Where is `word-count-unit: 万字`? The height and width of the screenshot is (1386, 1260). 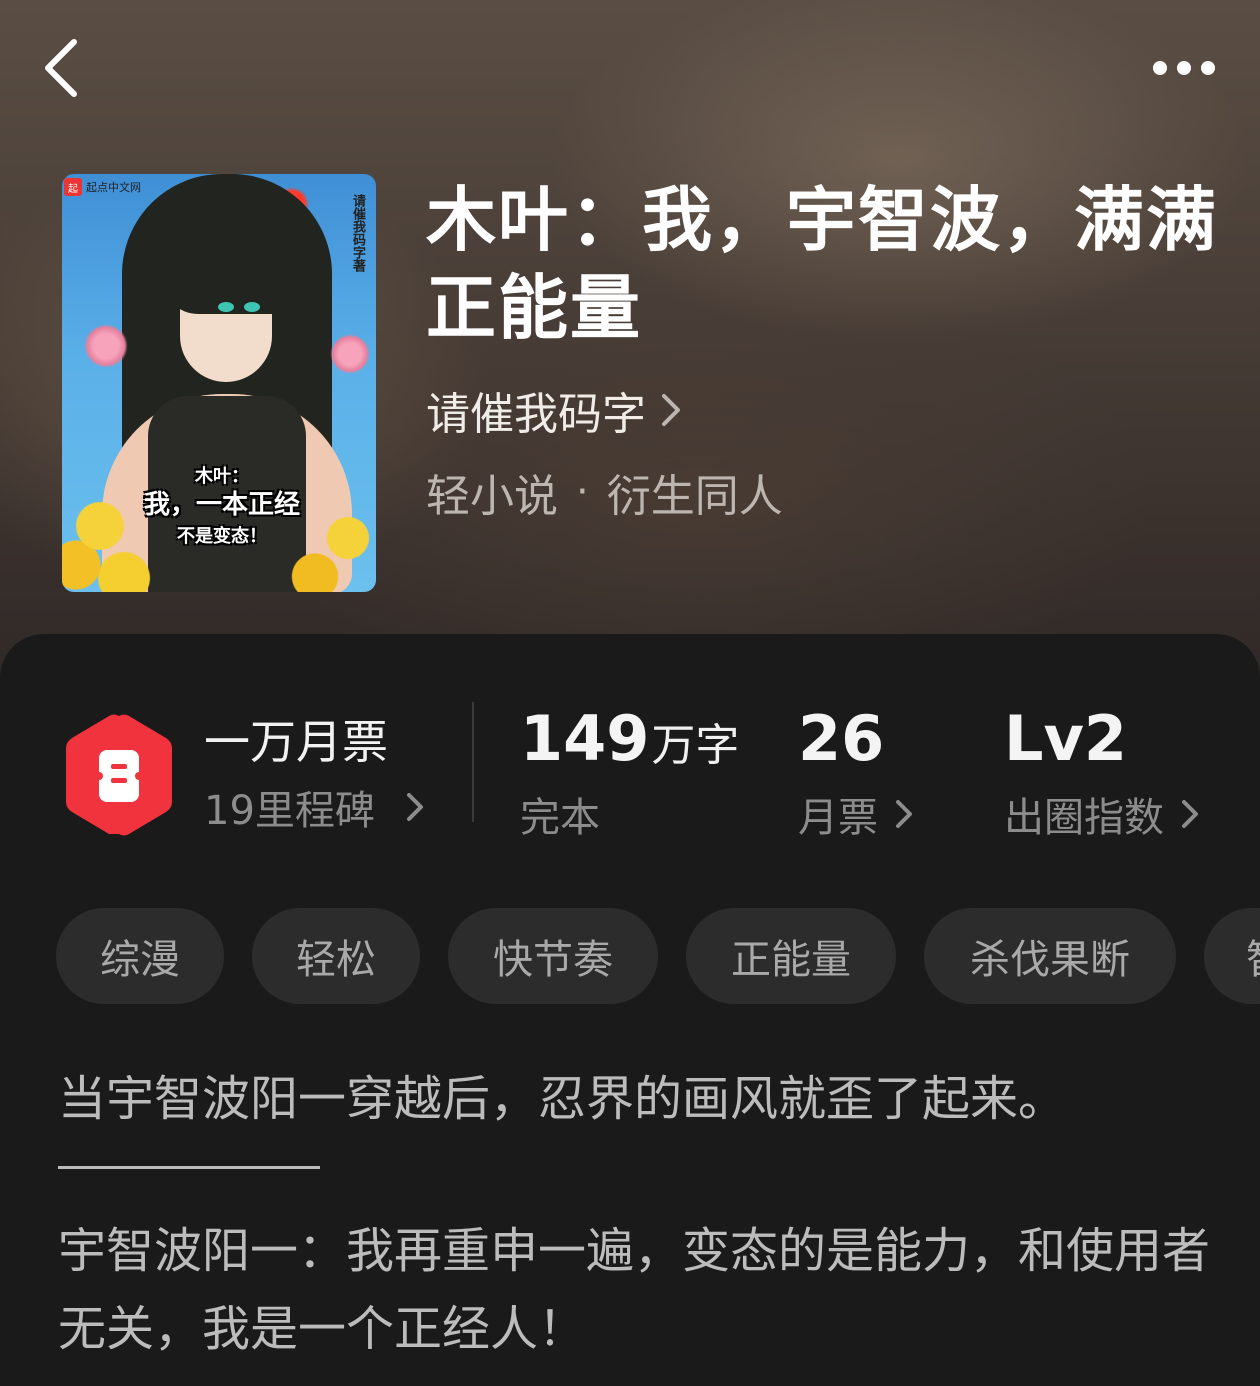 word-count-unit: 万字 is located at coordinates (695, 745).